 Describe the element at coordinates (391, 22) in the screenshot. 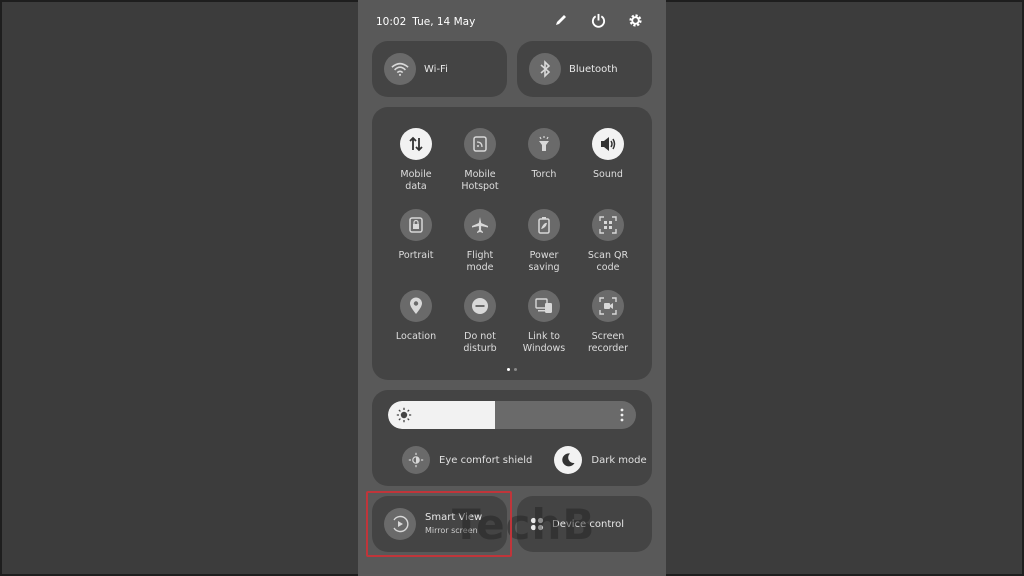

I see `status-time: 10:02` at that location.